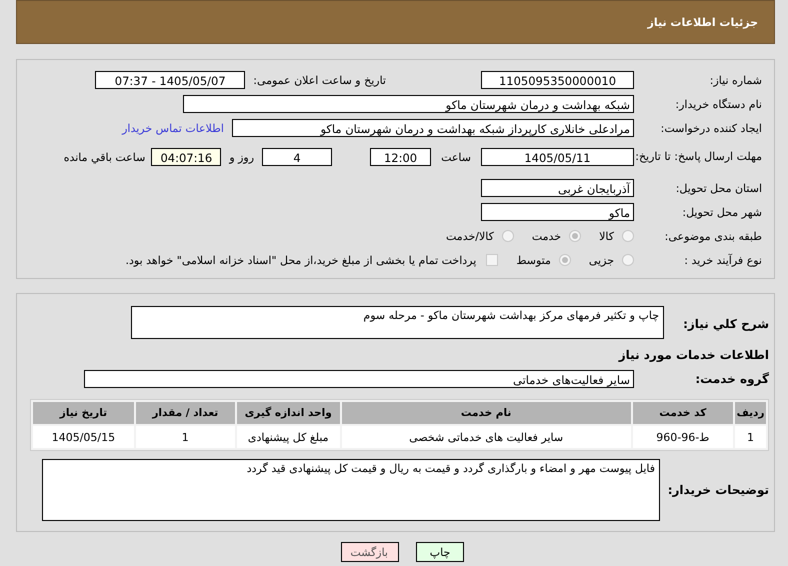  Describe the element at coordinates (718, 104) in the screenshot. I see `field-label: نام دستگاه خریدار:` at that location.